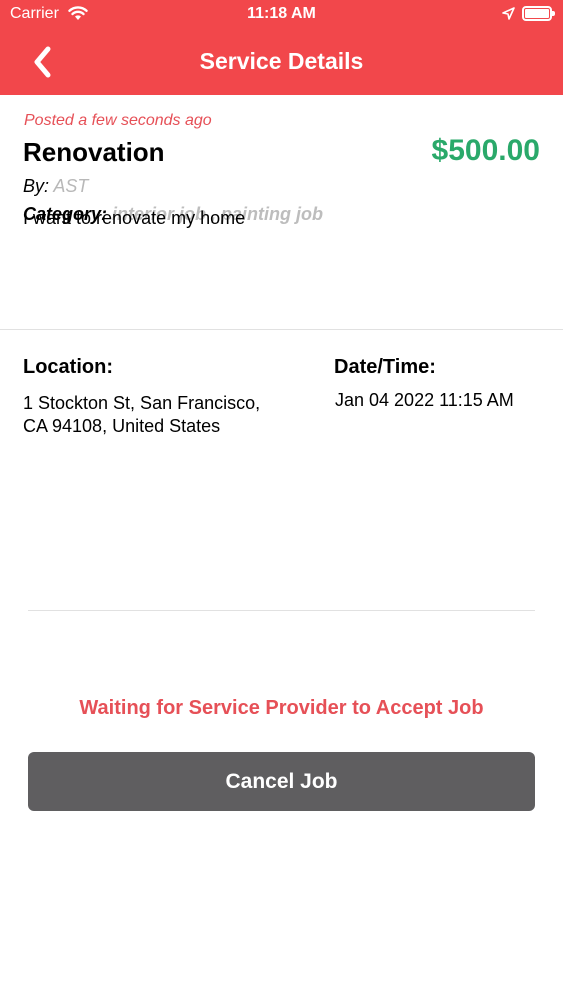  What do you see at coordinates (385, 367) in the screenshot?
I see `datetime-label: Date/Time:` at bounding box center [385, 367].